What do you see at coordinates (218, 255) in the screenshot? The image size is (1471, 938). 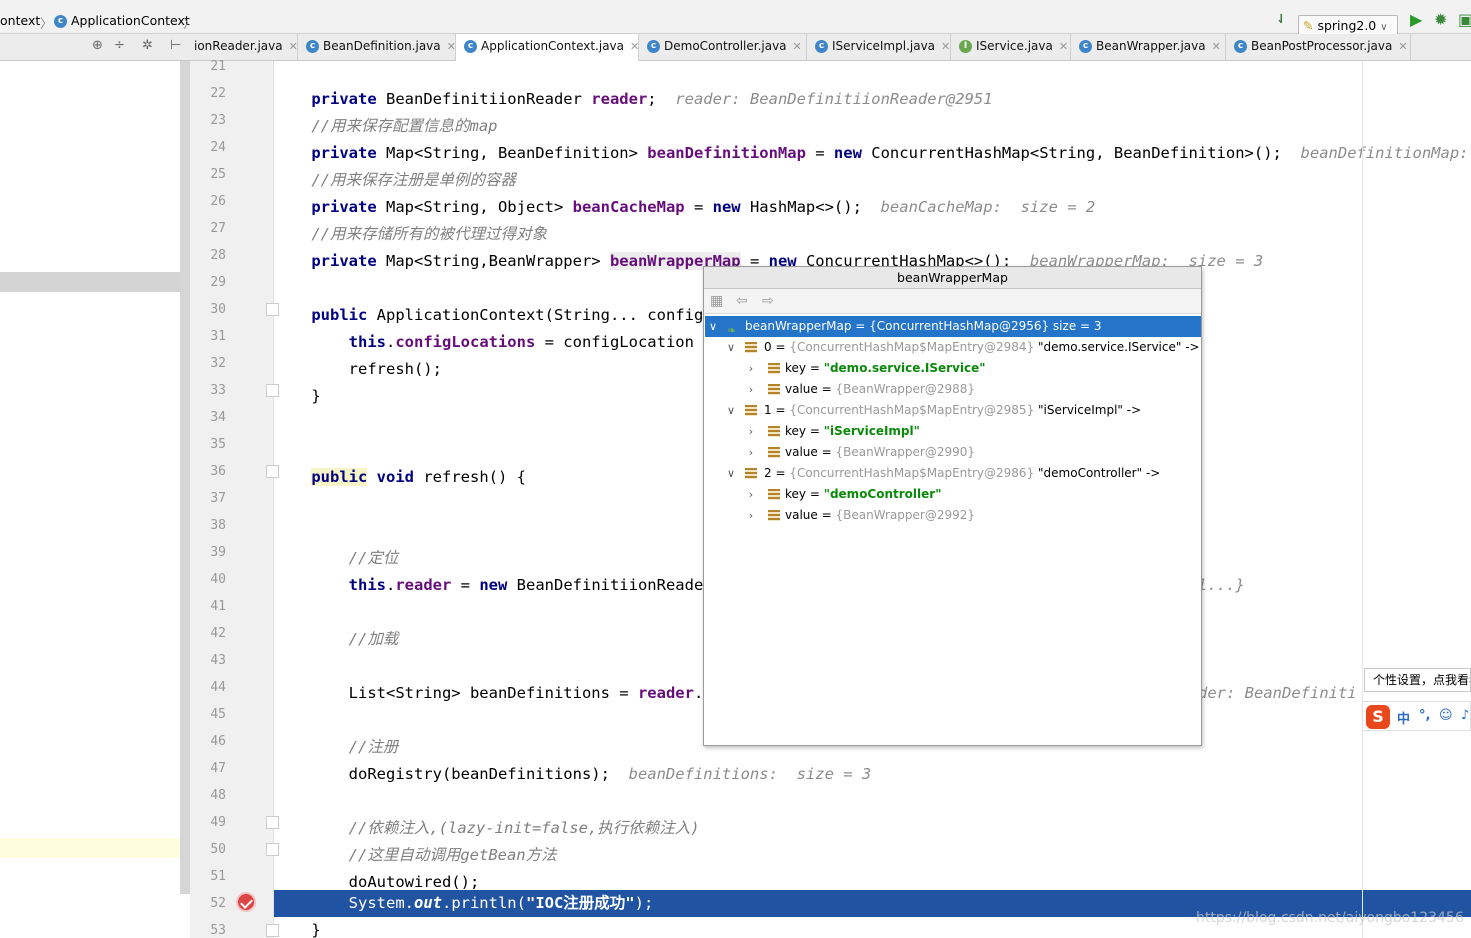 I see `line-number: 28` at bounding box center [218, 255].